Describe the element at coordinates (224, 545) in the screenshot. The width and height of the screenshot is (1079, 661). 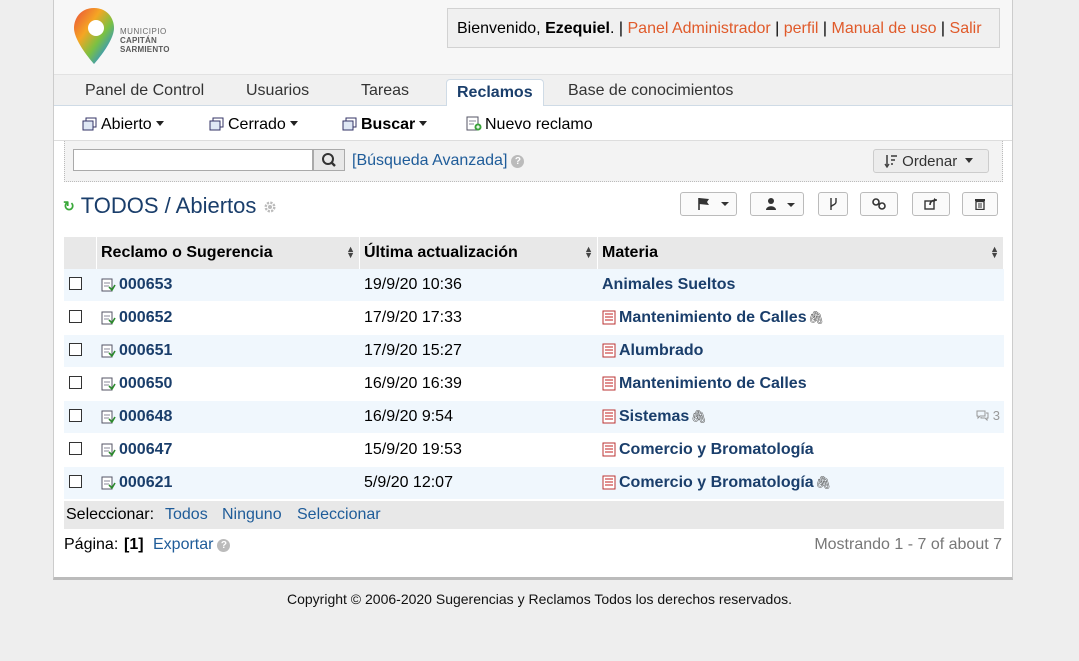
I see `help-icon: ?` at that location.